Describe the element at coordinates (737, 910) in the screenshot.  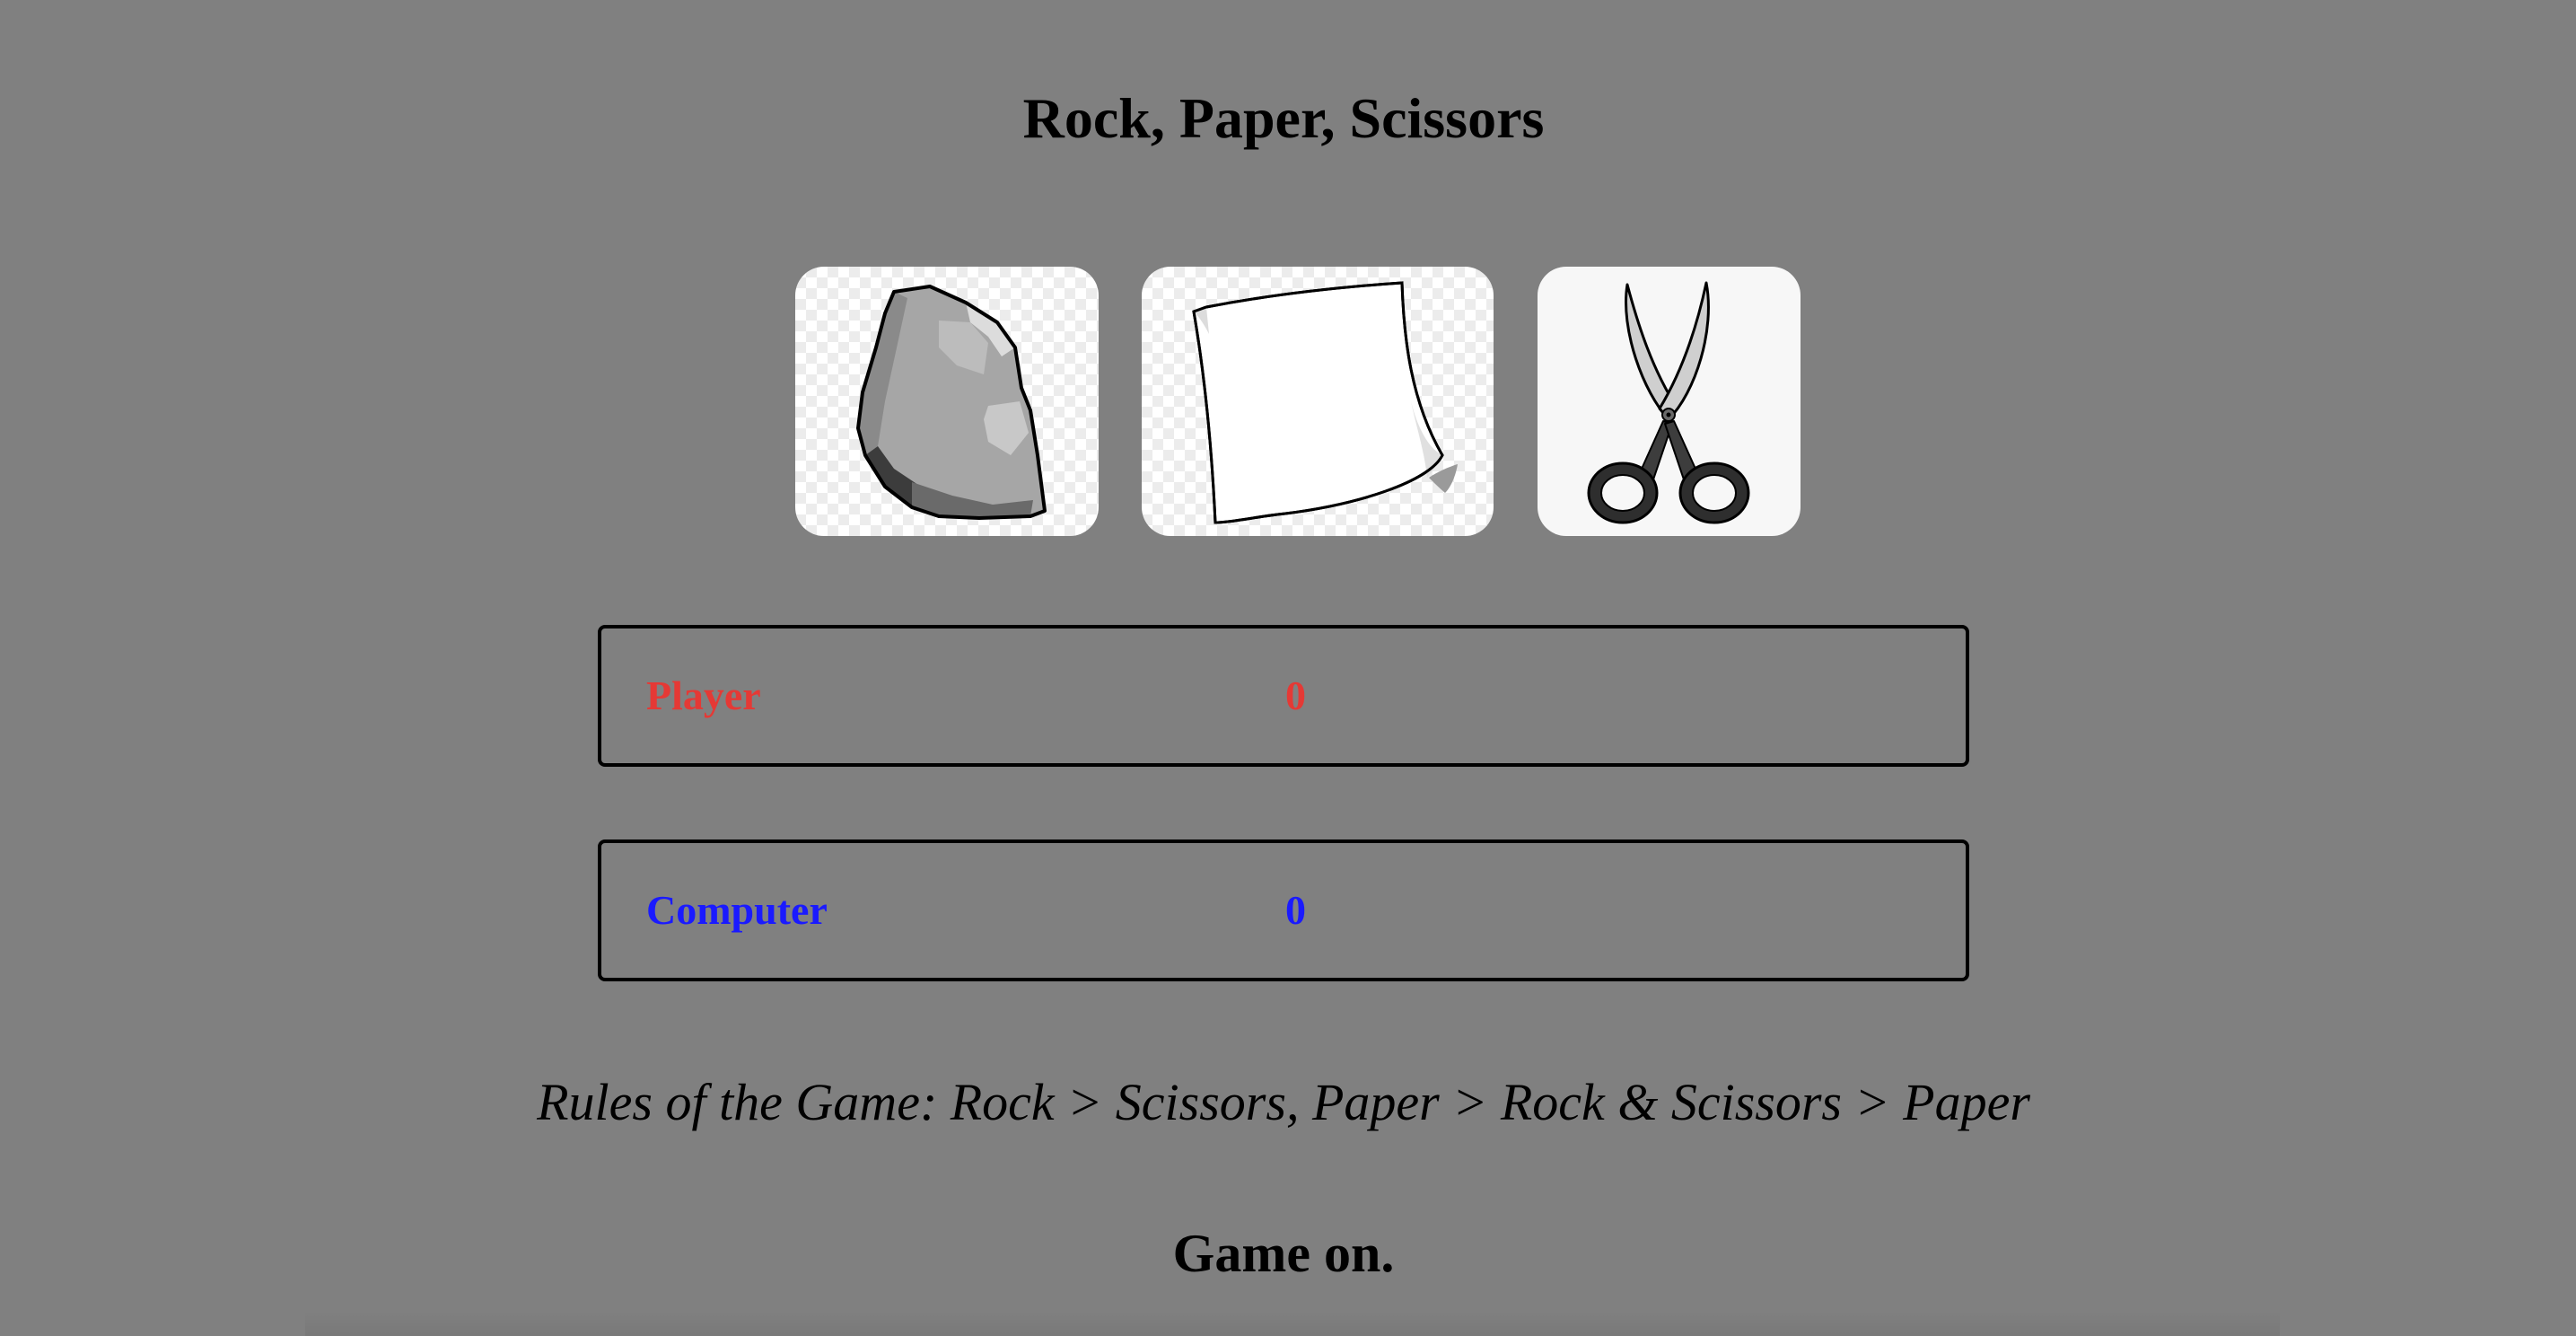
I see `computer-label: Computer` at that location.